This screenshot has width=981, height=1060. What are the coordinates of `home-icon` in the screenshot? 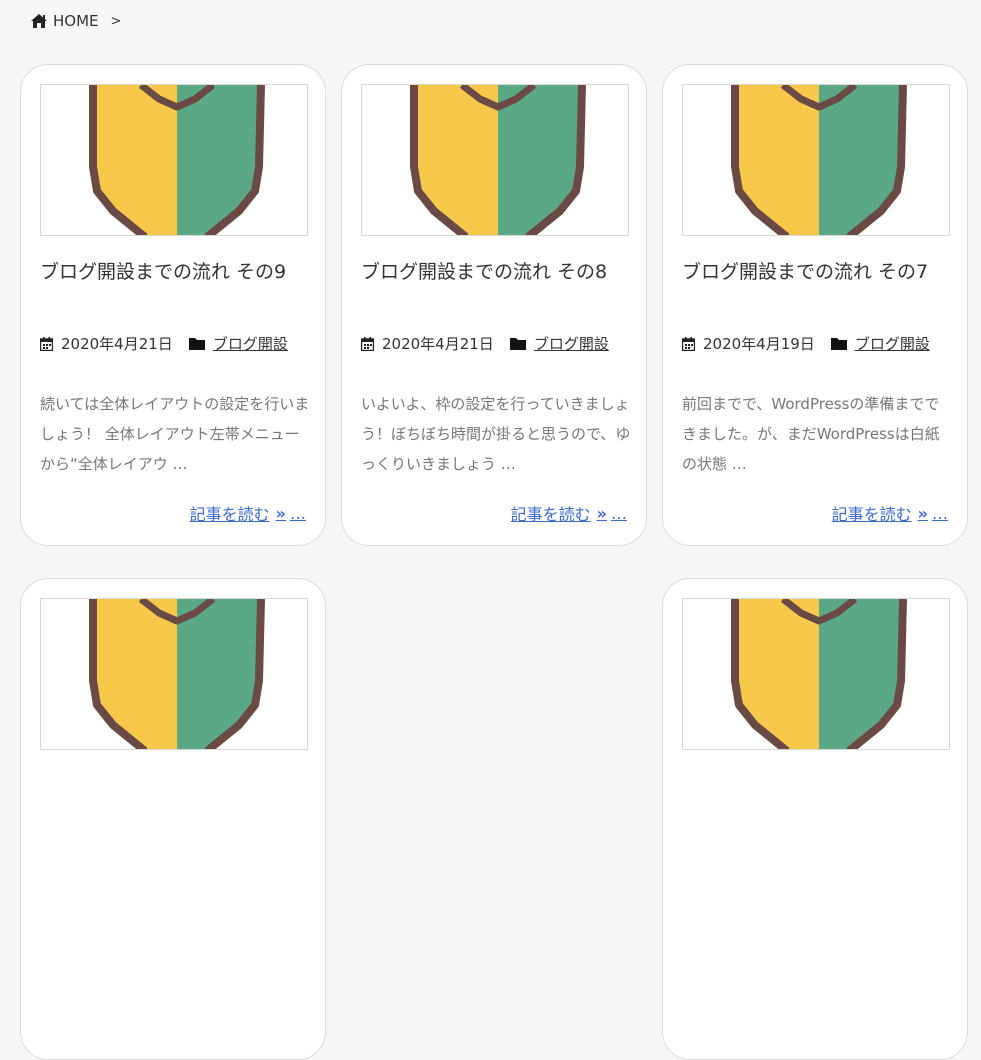 It's located at (39, 21).